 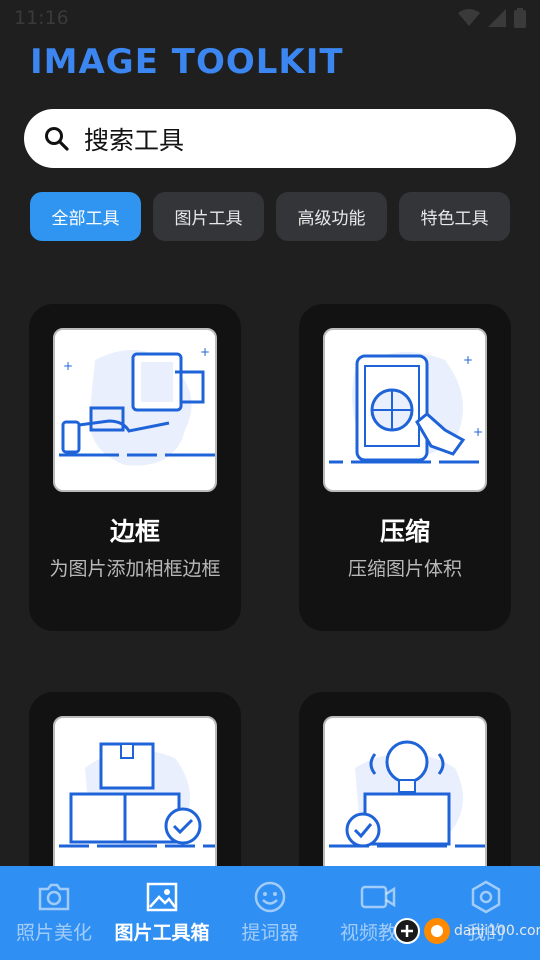 I want to click on nav-item-photo-beautify: 照片美化, so click(x=54, y=913).